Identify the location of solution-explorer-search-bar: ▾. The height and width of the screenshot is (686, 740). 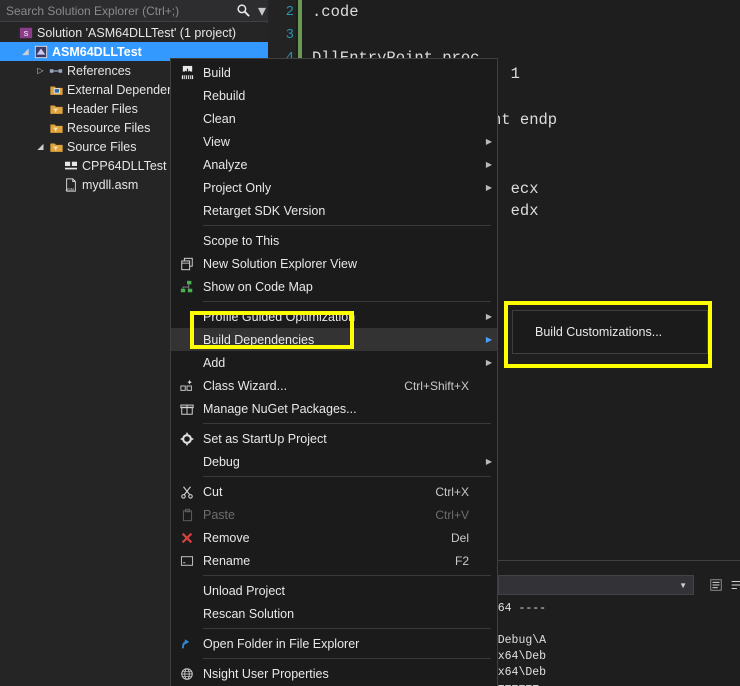
(134, 11).